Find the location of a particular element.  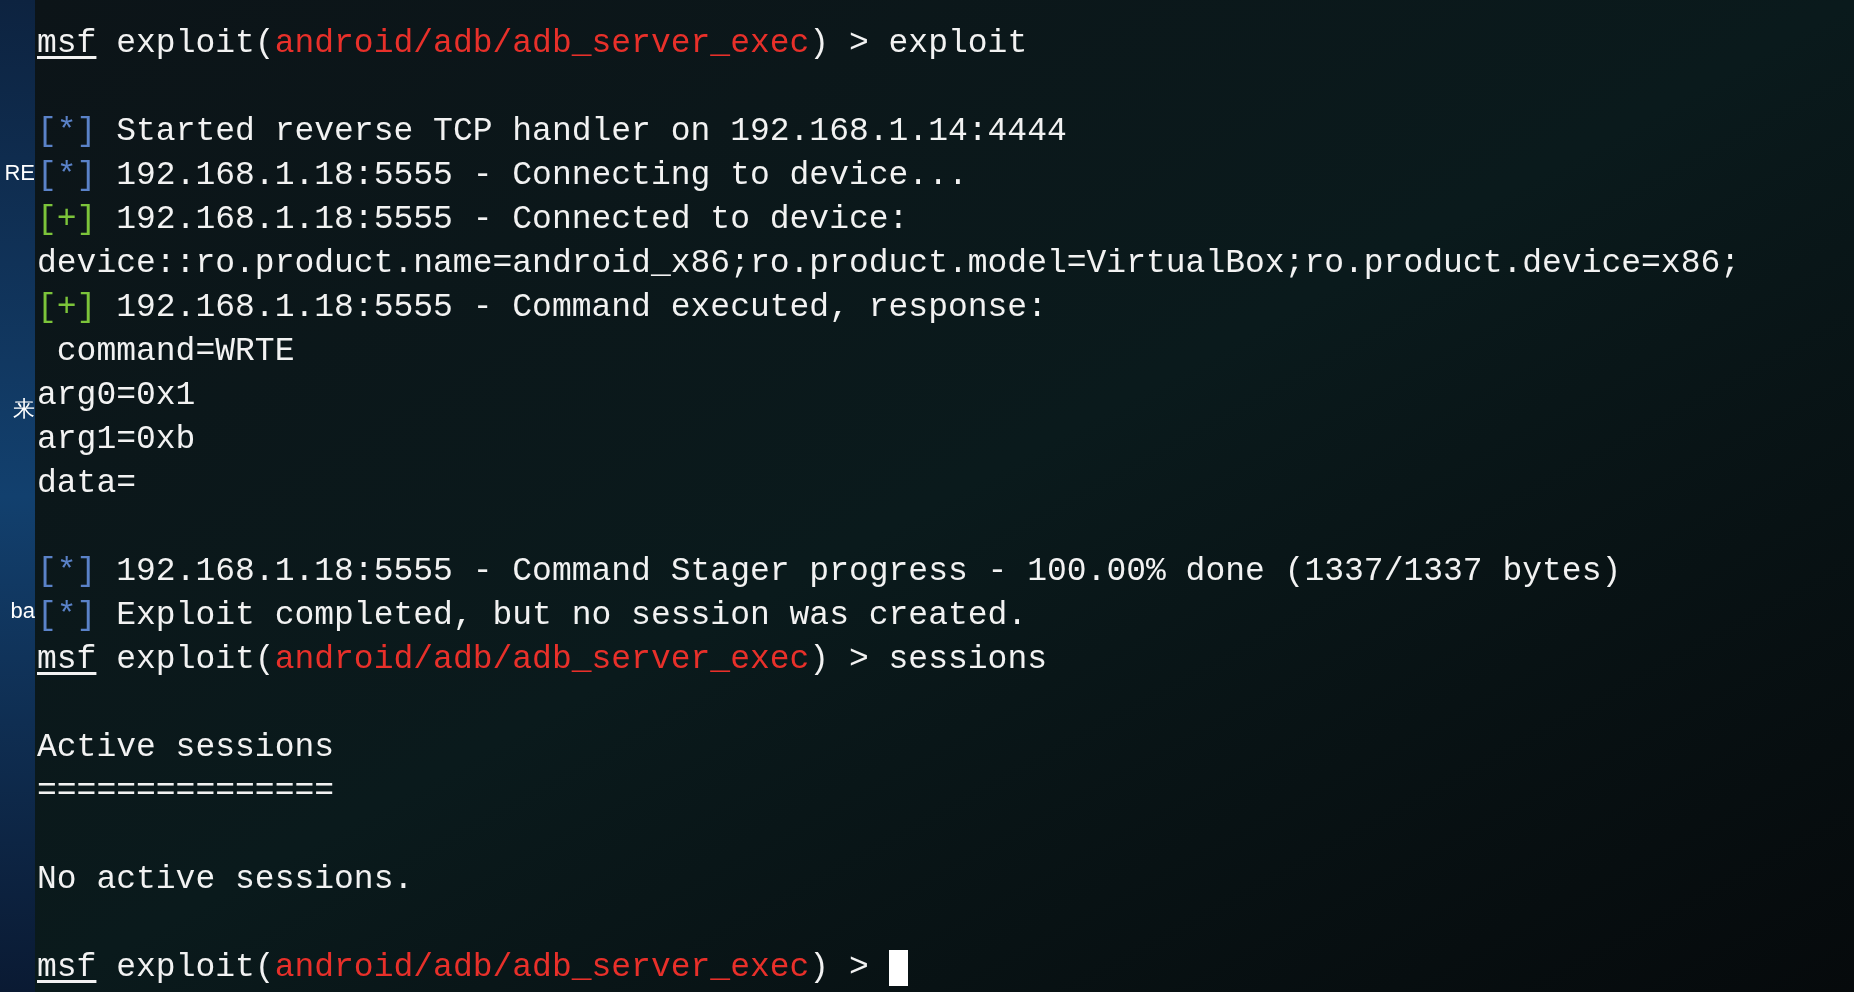

terminal-line: command=WRTE is located at coordinates (175, 352).